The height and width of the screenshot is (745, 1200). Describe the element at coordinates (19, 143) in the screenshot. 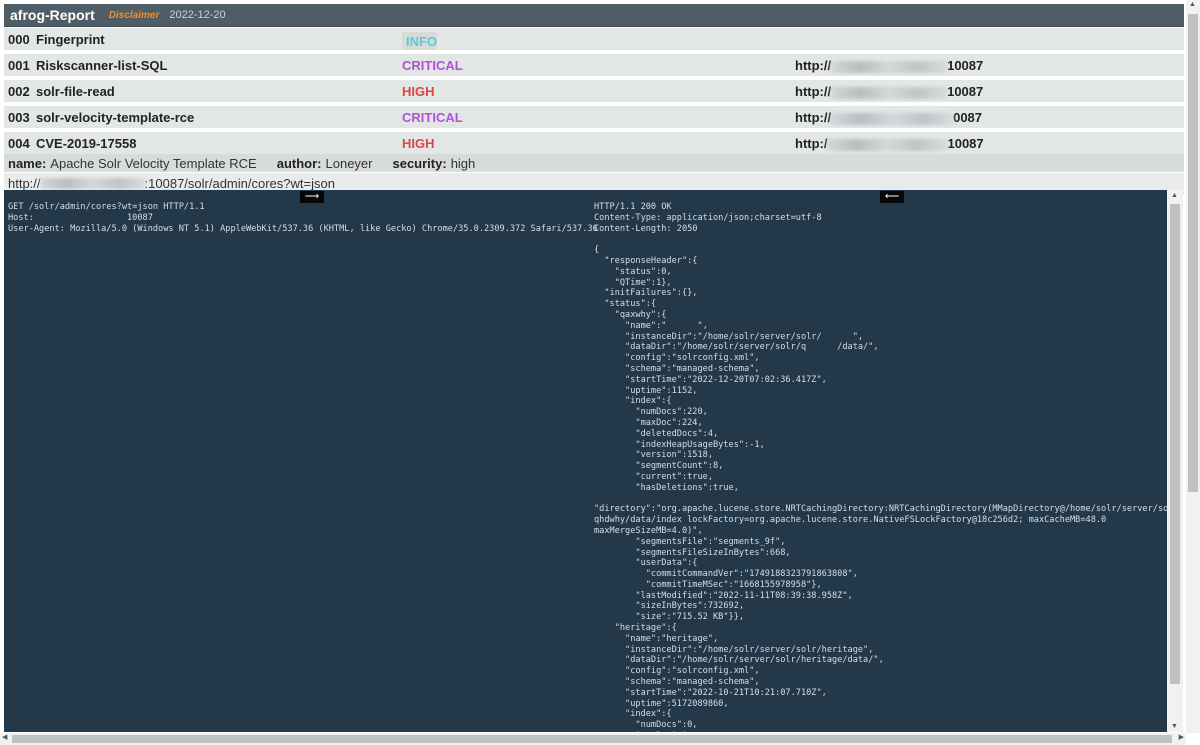

I see `row-index: 004` at that location.